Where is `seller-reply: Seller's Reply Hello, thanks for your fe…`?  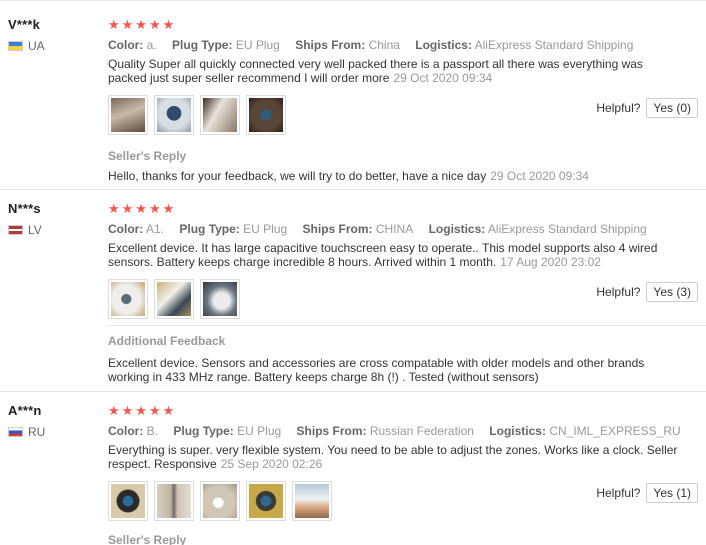 seller-reply: Seller's Reply Hello, thanks for your fe… is located at coordinates (403, 166).